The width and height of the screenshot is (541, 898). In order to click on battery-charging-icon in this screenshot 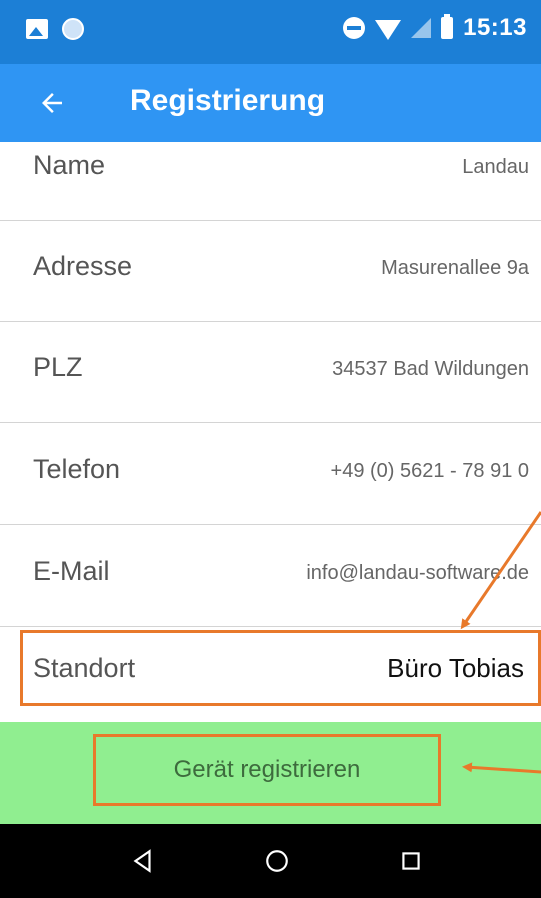, I will do `click(447, 26)`.